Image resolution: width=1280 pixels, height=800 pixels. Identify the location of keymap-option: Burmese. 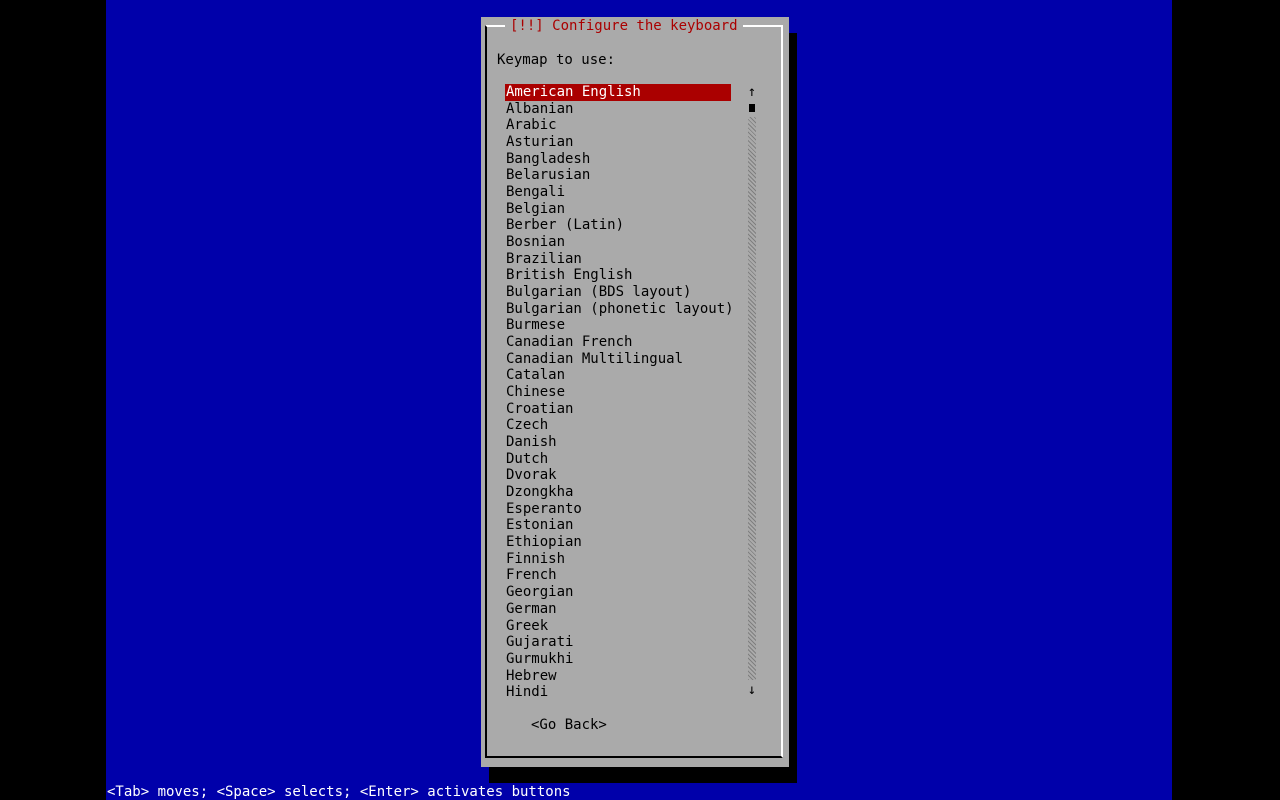
(618, 325).